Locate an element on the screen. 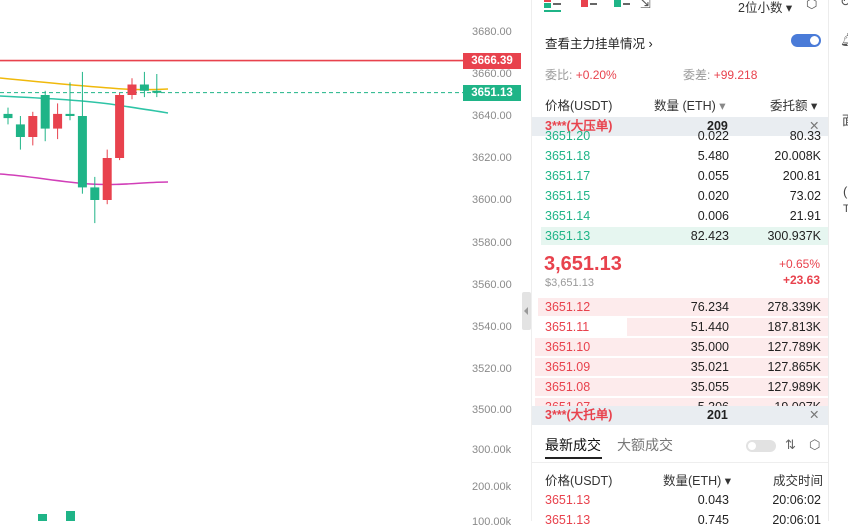 The image size is (848, 530). row-price: 3651.15 is located at coordinates (568, 196).